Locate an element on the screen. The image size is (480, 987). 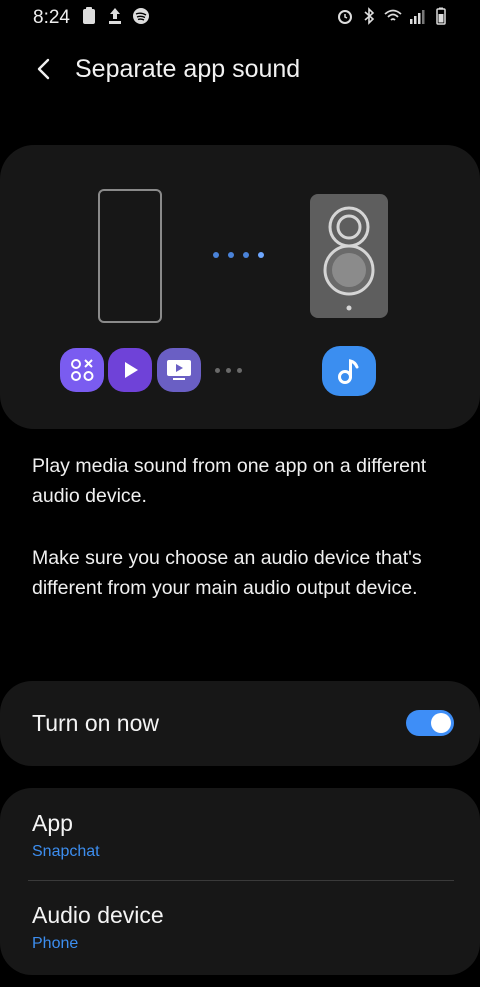
status-right-icons is located at coordinates (393, 16).